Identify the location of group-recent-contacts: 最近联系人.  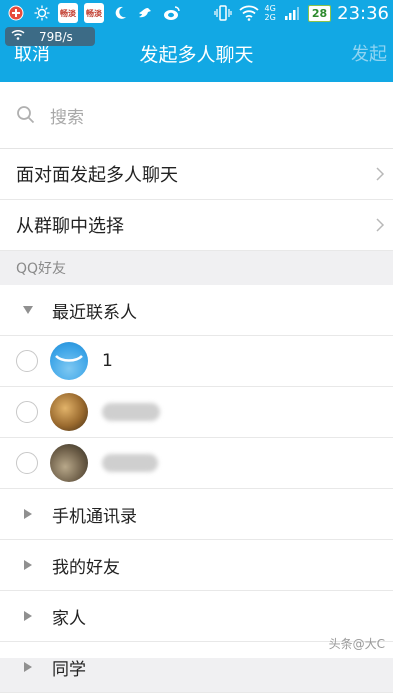
(196, 310).